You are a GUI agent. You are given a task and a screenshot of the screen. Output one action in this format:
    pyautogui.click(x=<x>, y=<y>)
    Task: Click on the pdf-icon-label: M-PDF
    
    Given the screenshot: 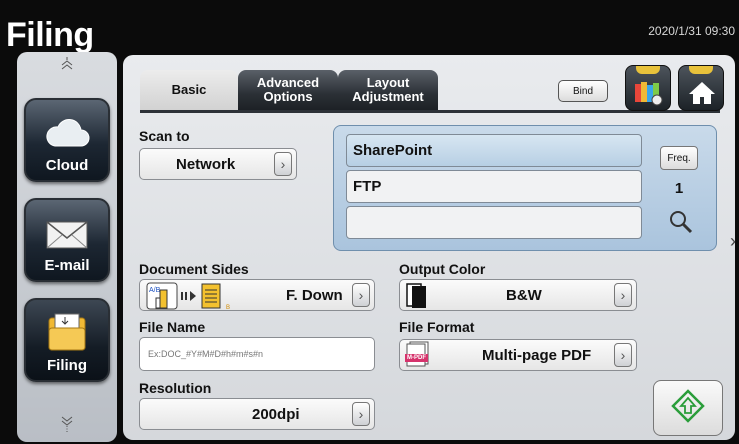 What is the action you would take?
    pyautogui.click(x=416, y=358)
    